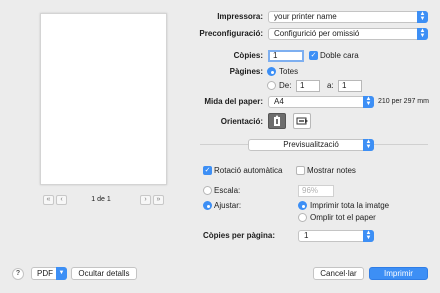  Describe the element at coordinates (18, 274) in the screenshot. I see `help-button: ?` at that location.